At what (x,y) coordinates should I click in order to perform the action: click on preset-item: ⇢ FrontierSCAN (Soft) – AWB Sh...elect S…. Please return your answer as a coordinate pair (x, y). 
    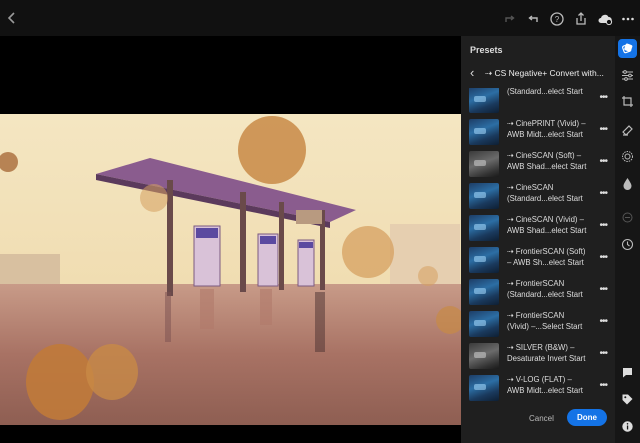
    Looking at the image, I should click on (538, 260).